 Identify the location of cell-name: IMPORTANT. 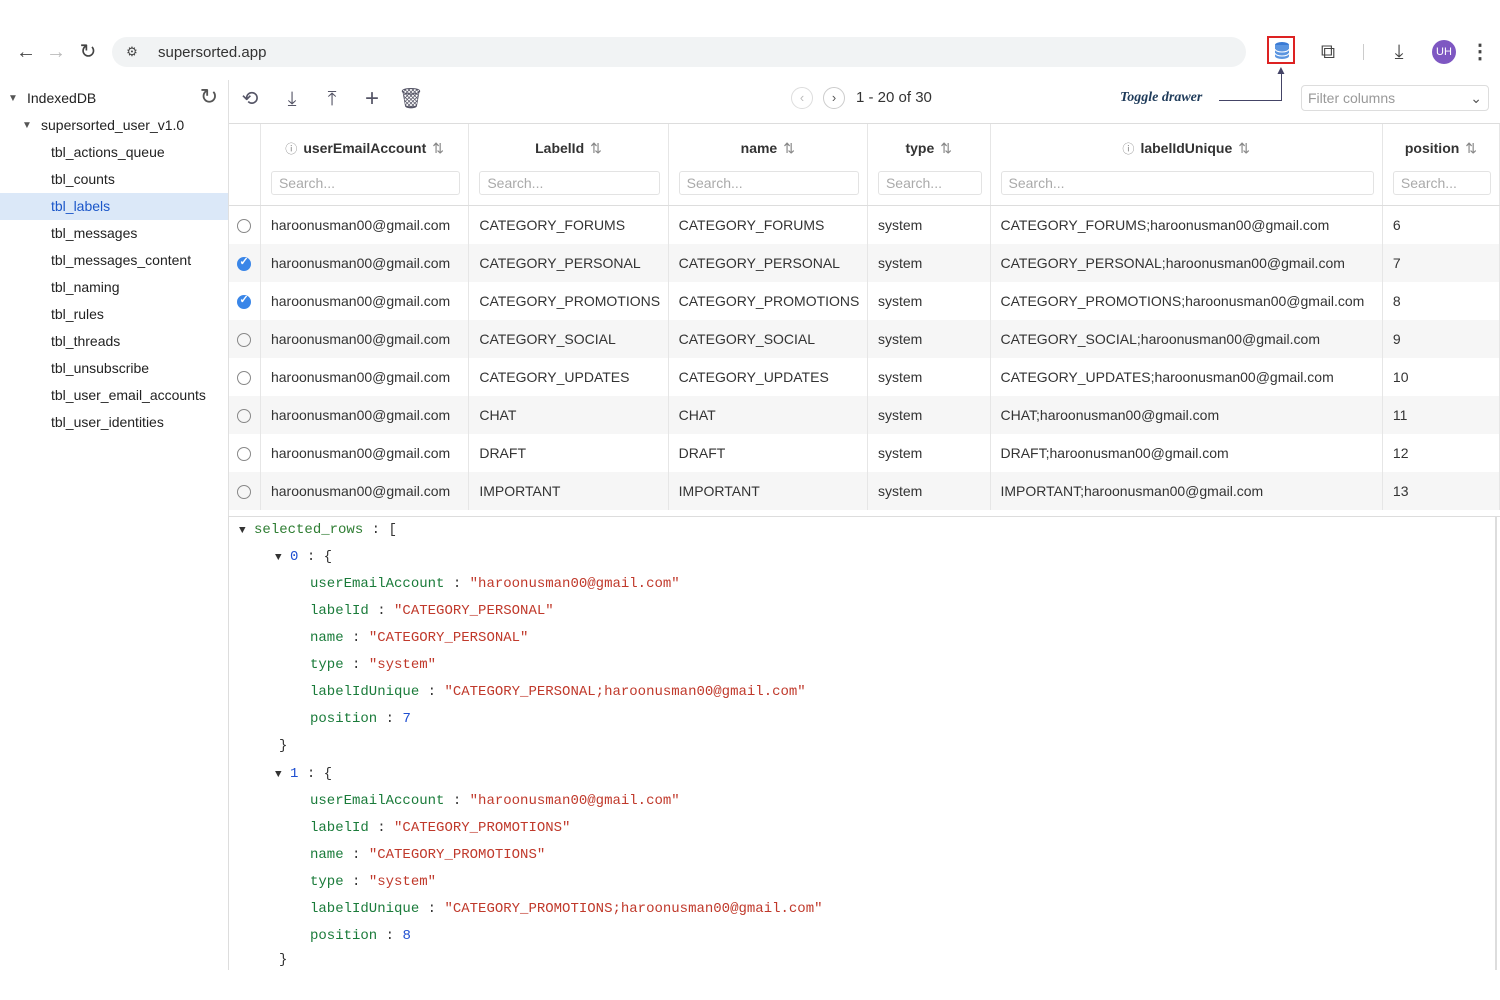
(768, 491).